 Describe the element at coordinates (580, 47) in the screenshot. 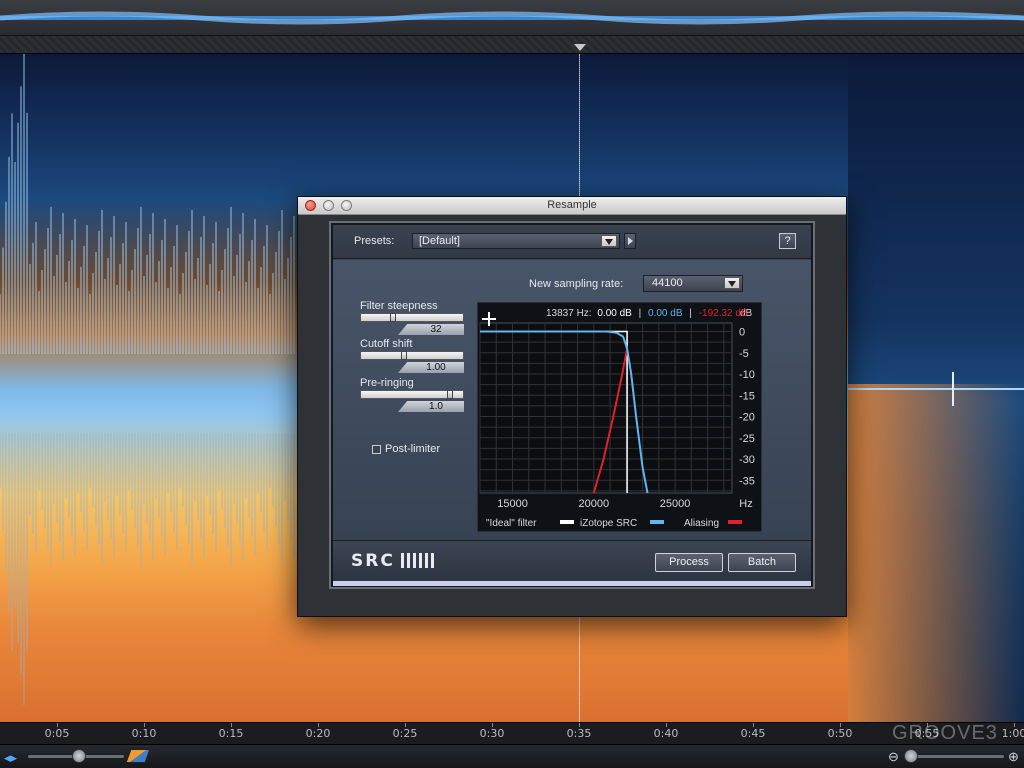

I see `playhead-marker-icon` at that location.